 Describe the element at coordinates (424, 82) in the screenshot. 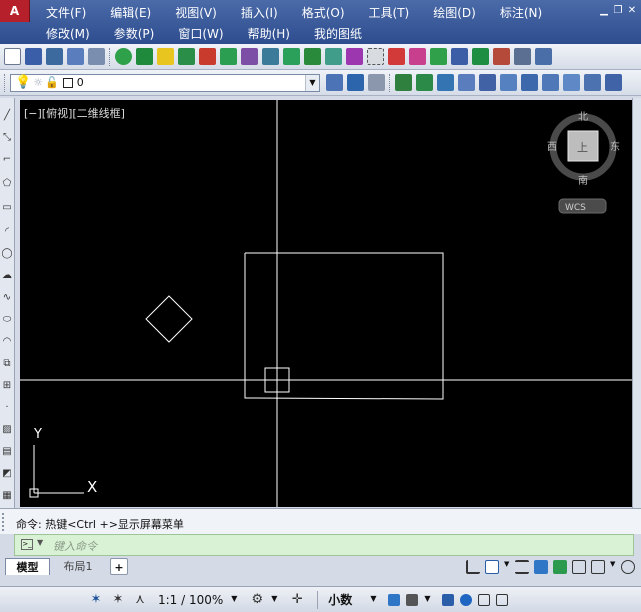

I see `layer-match-icon` at that location.